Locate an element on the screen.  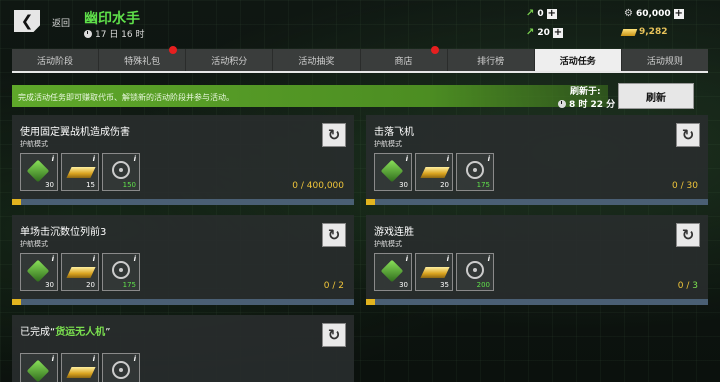
mission-card: 单场击沉数位列前3 护航模式 ↻ i 30 i 20 i 175 0 / 2 is located at coordinates (183, 260).